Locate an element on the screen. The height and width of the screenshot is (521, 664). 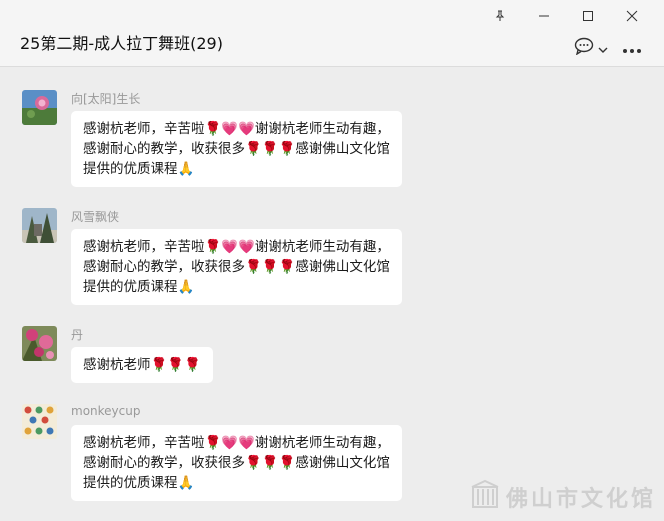
message-bubble: 感谢杭老师🌹🌹🌹 is located at coordinates (142, 365).